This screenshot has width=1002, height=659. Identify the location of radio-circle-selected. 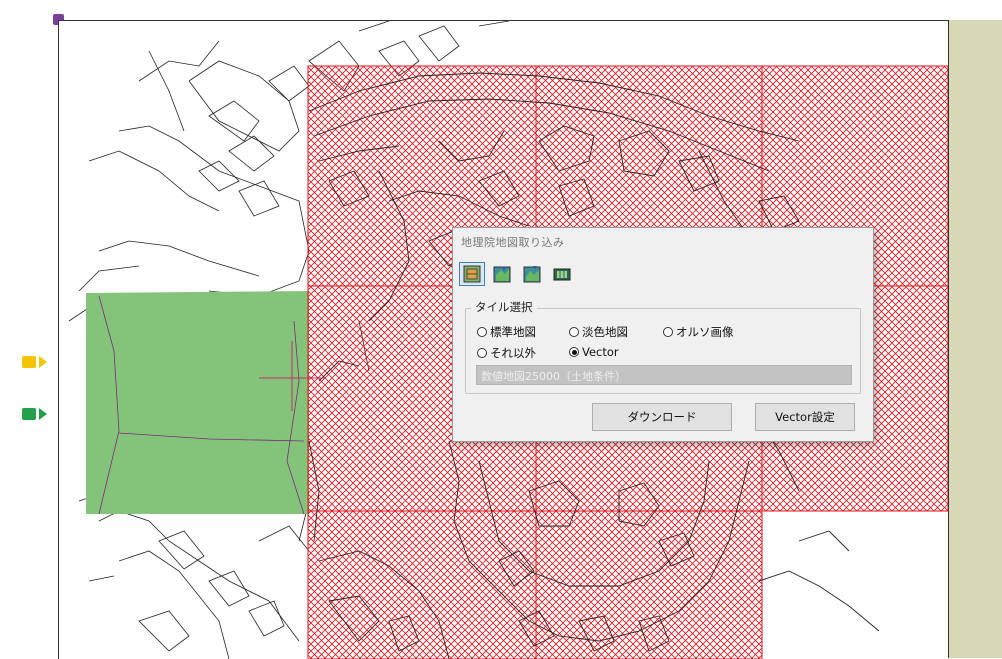
(574, 352).